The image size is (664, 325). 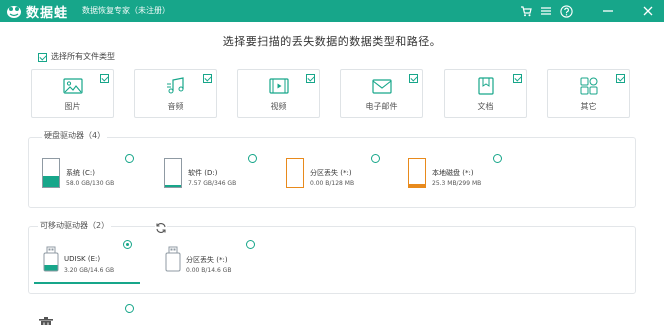 I want to click on email-icon, so click(x=382, y=86).